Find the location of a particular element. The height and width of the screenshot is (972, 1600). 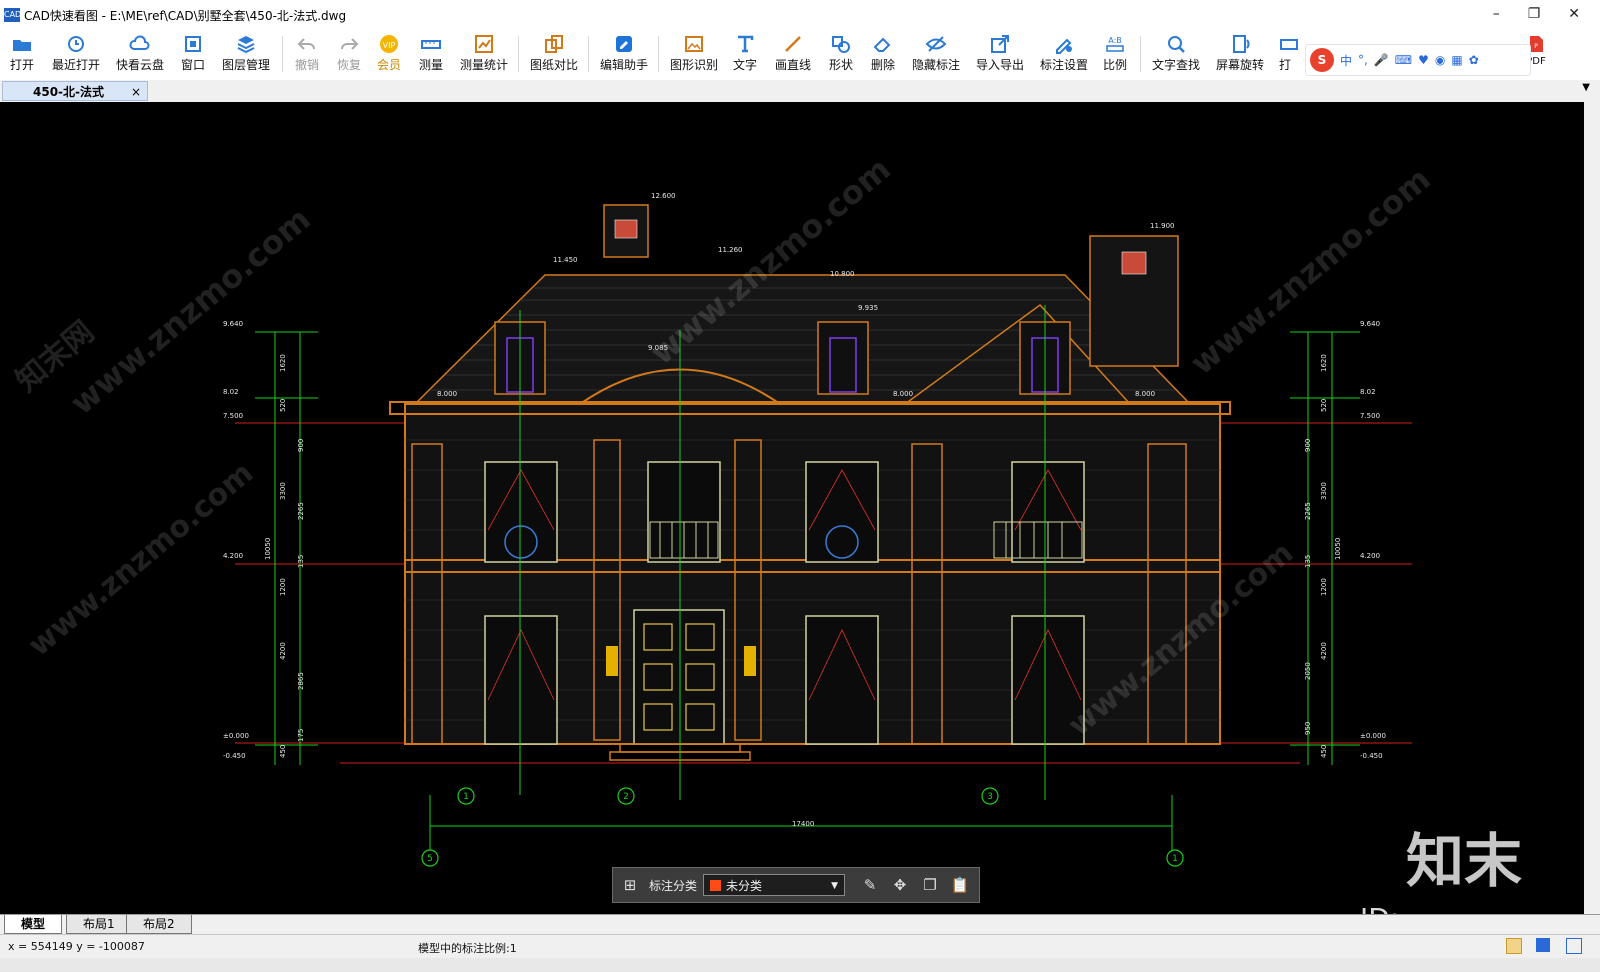

move-icon: ✥ is located at coordinates (900, 885).